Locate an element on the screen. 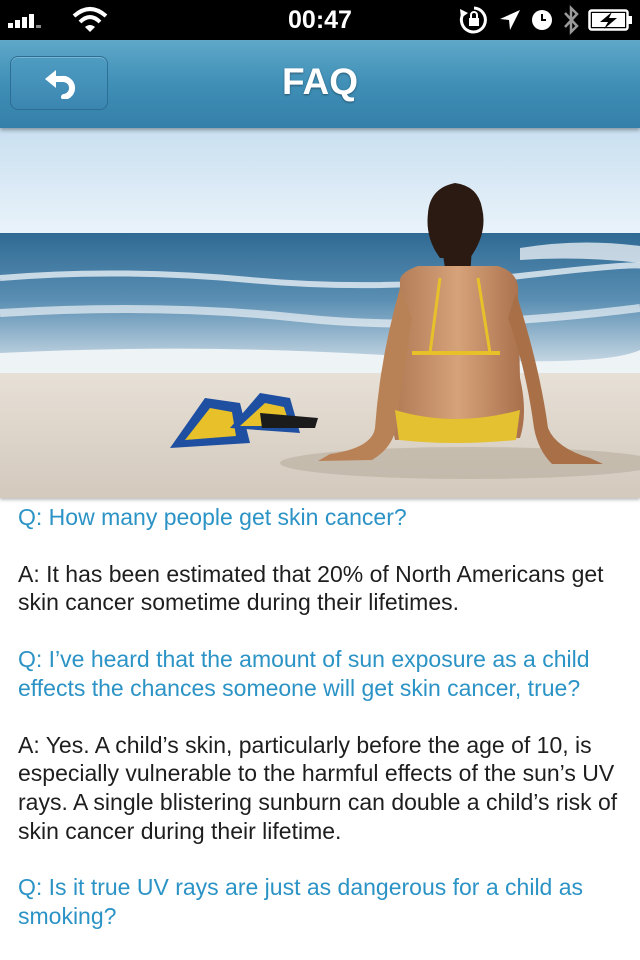  battery-charging-icon is located at coordinates (610, 20).